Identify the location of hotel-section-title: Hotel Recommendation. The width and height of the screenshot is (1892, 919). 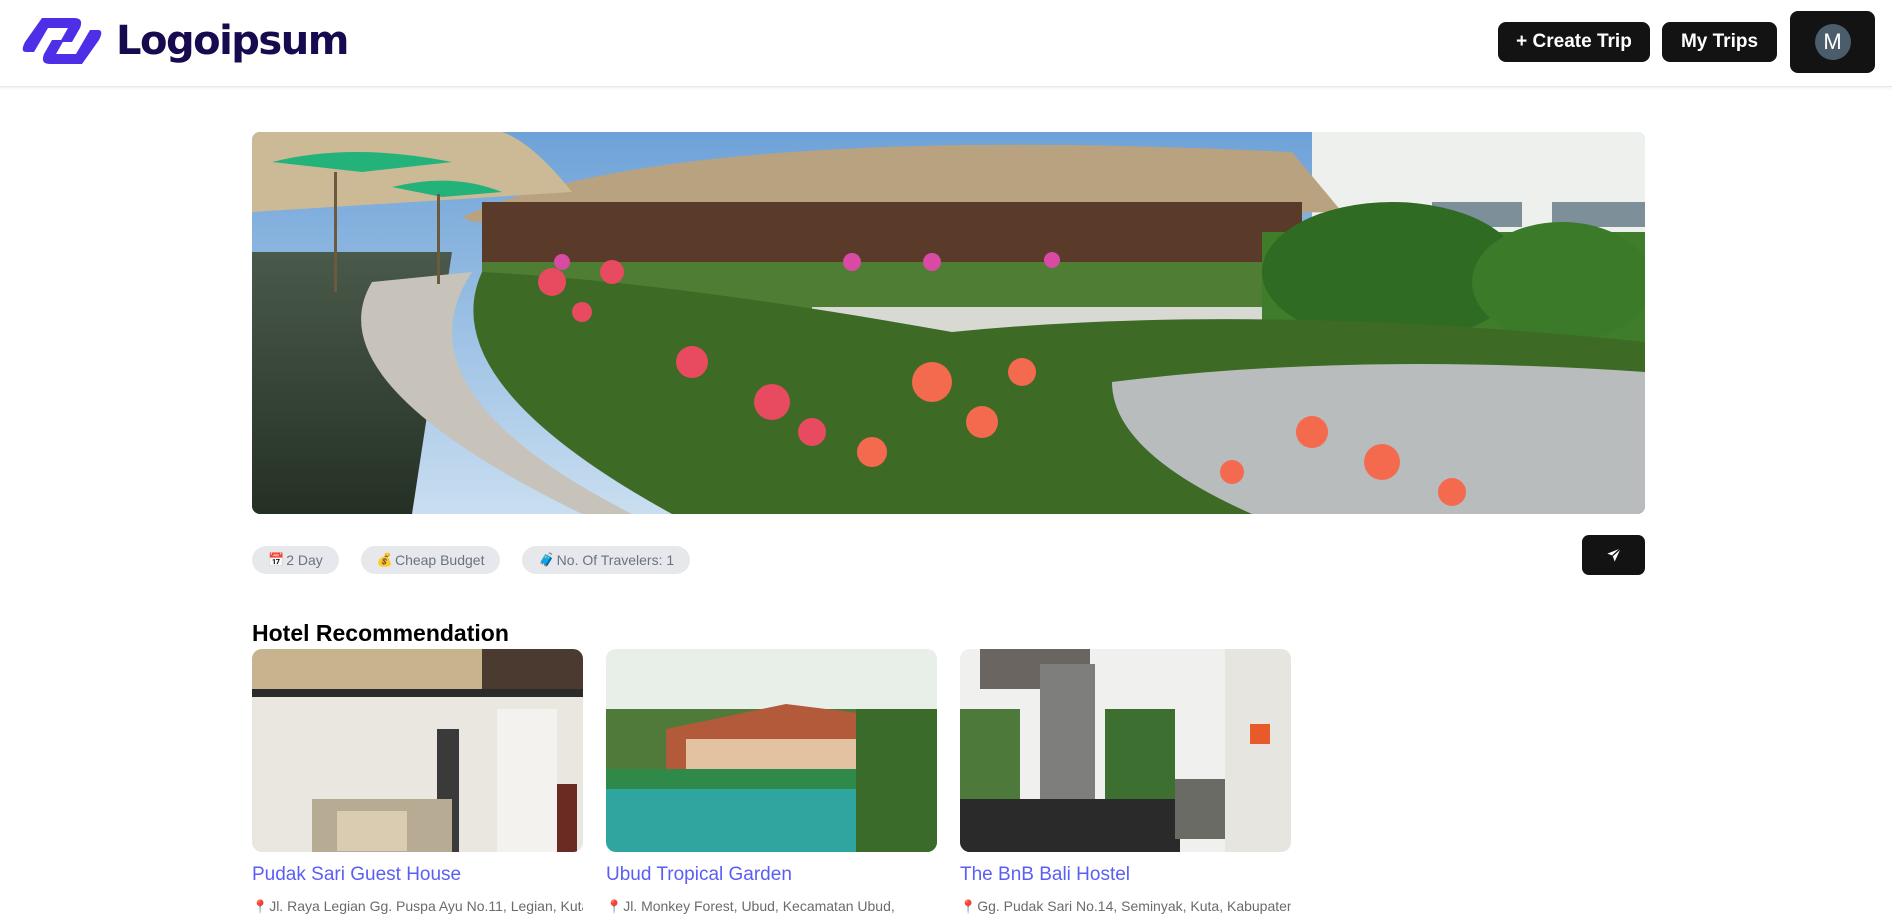
(380, 633).